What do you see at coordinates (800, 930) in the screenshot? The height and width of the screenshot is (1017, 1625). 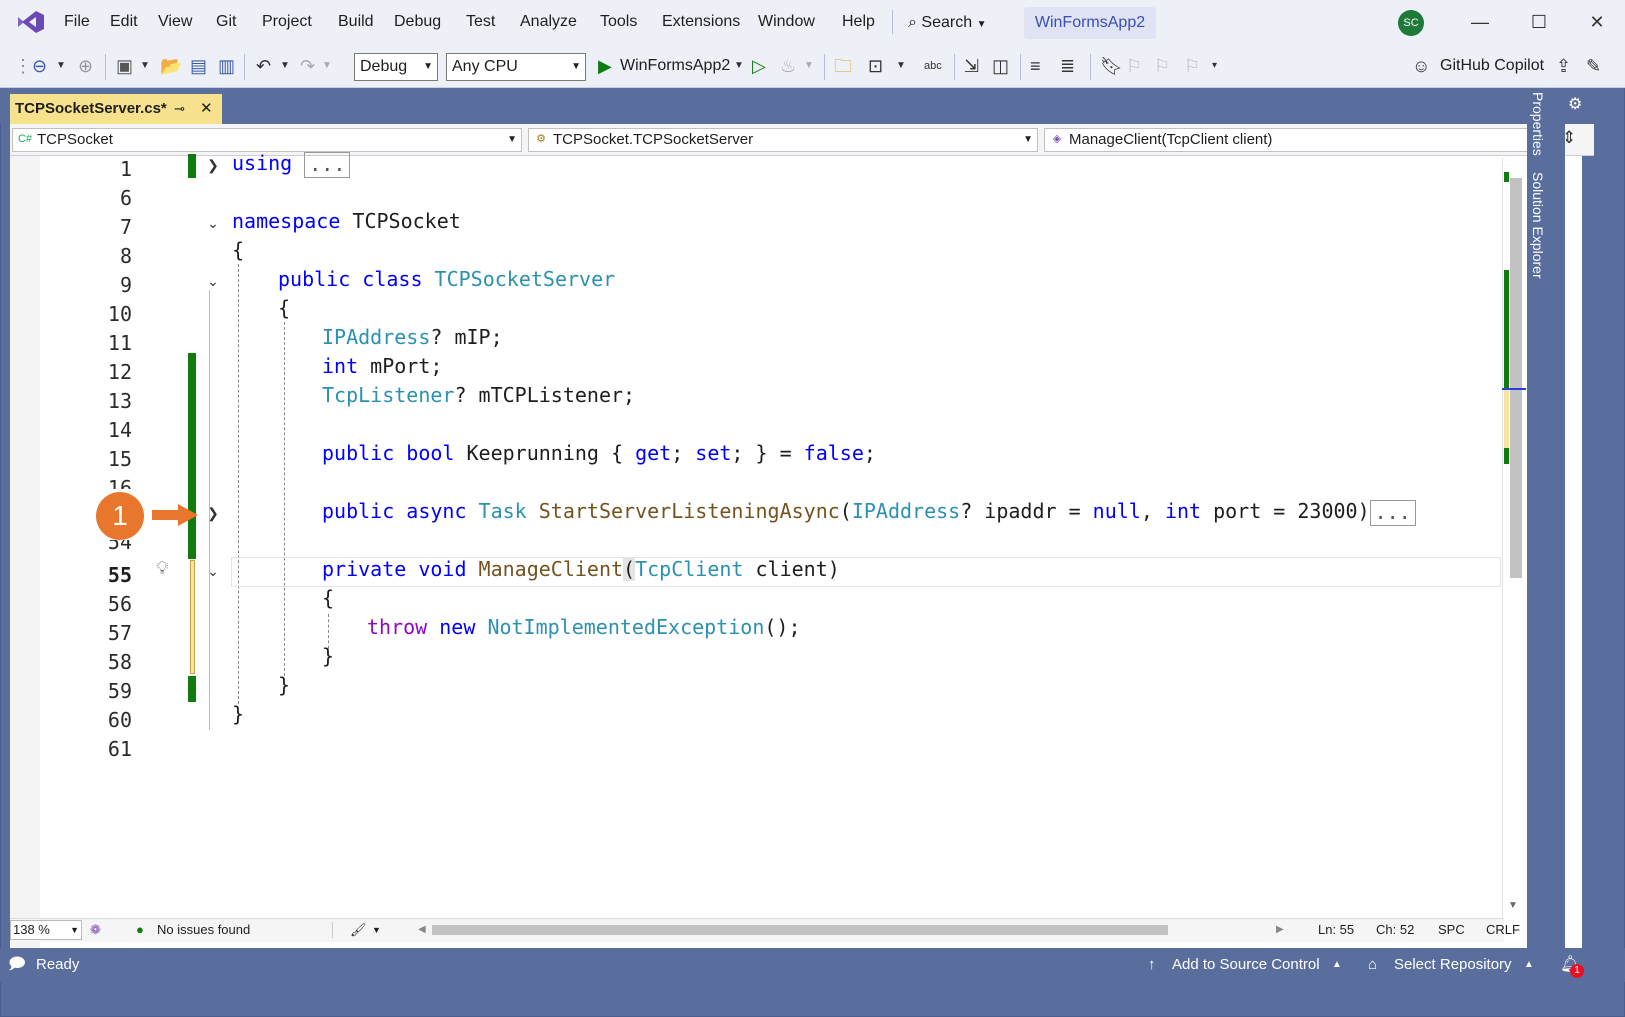 I see `horizontal-scrollbar-thumb` at bounding box center [800, 930].